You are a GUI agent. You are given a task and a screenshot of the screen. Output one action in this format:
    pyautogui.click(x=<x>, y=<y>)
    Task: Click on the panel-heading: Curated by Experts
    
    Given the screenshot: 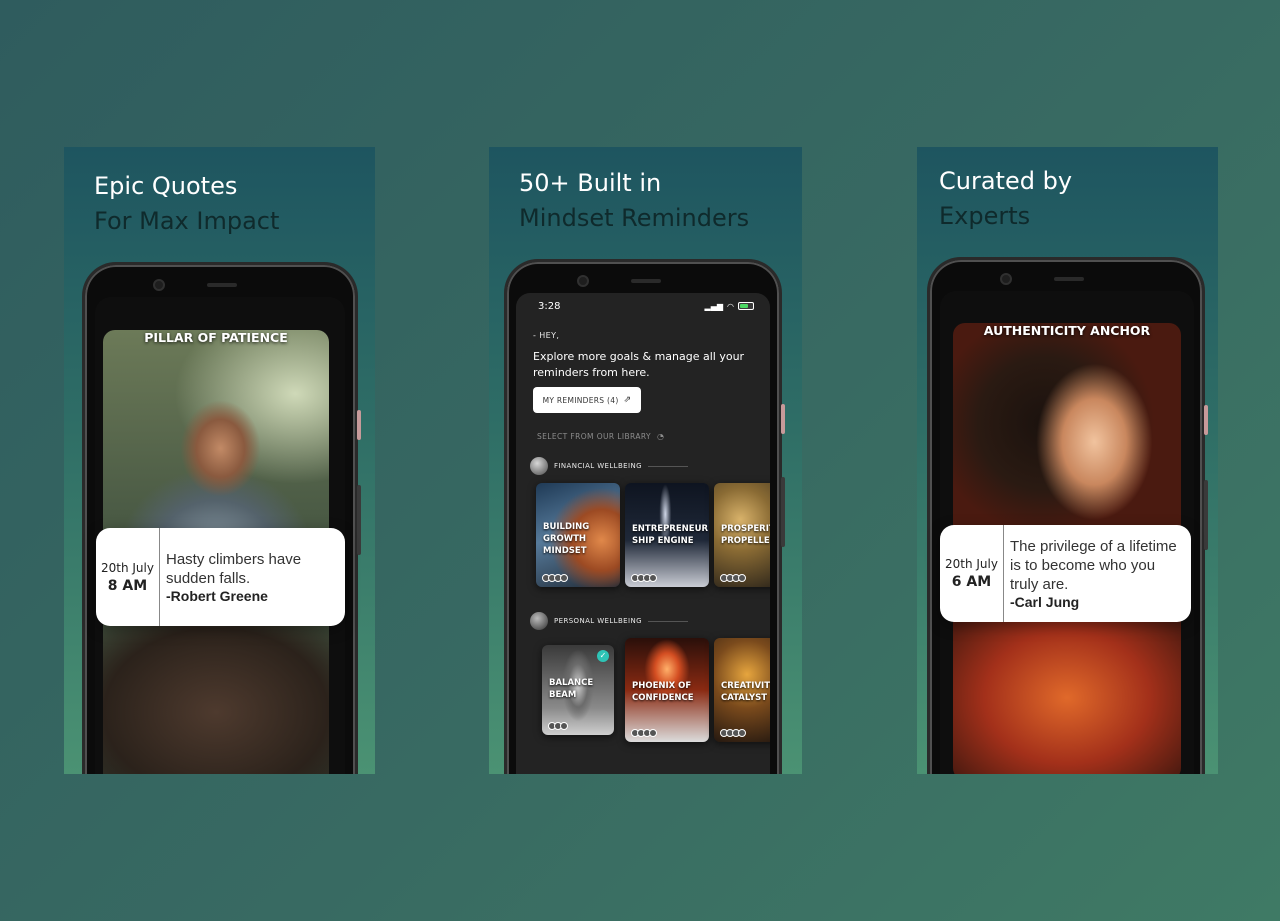 What is the action you would take?
    pyautogui.click(x=1005, y=199)
    